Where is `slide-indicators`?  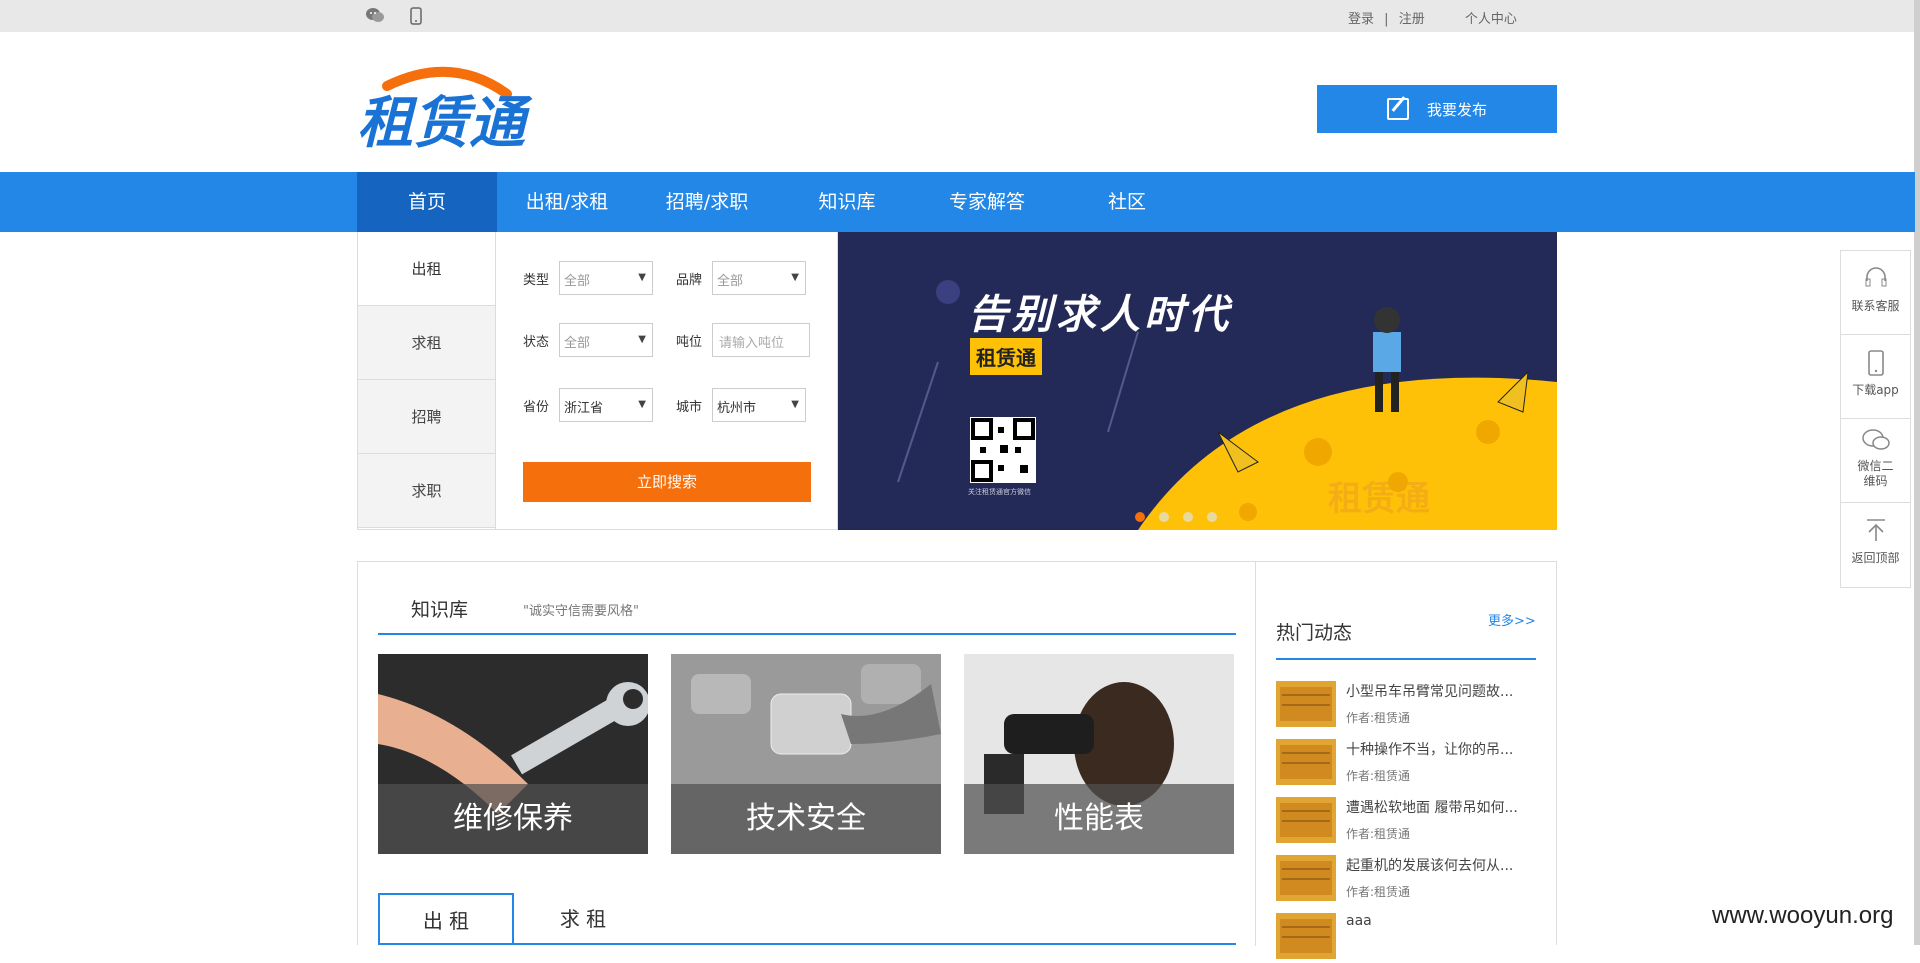 slide-indicators is located at coordinates (1176, 517).